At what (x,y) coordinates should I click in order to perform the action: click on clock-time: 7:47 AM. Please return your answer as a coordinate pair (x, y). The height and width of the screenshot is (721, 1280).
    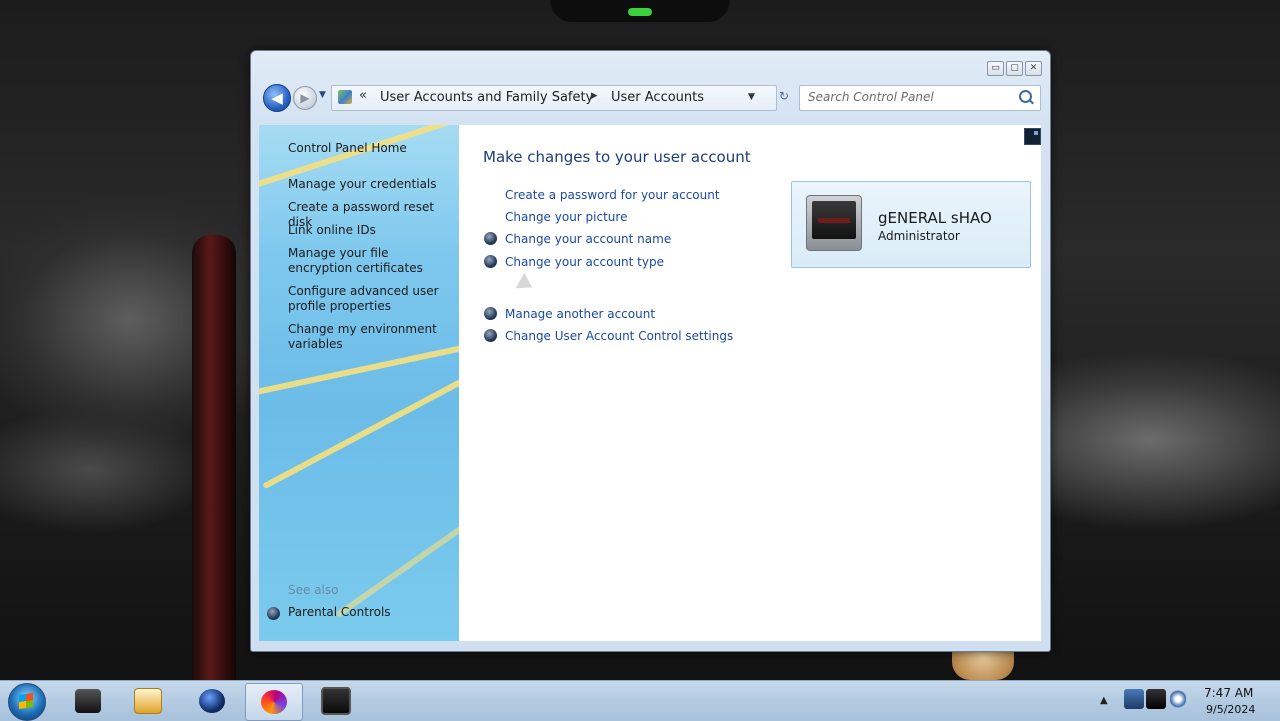
    Looking at the image, I should click on (1228, 693).